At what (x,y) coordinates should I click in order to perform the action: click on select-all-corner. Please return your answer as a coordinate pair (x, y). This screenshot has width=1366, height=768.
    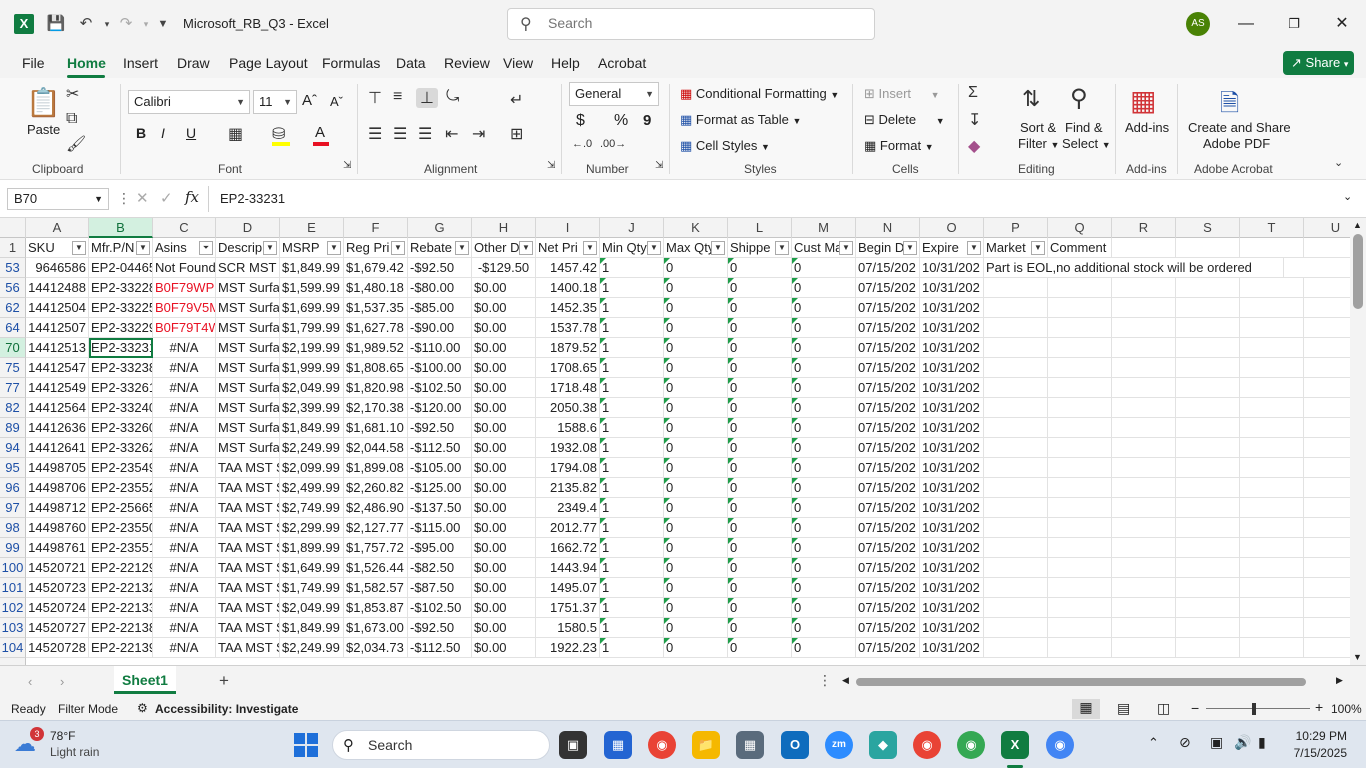
    Looking at the image, I should click on (13, 228).